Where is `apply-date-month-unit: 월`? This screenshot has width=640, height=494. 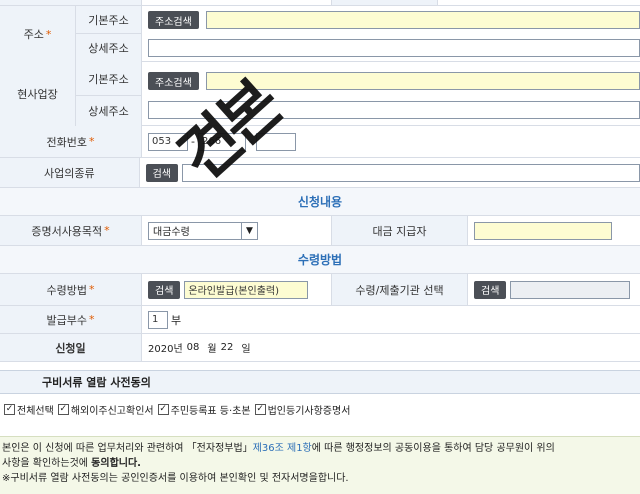 apply-date-month-unit: 월 is located at coordinates (212, 349).